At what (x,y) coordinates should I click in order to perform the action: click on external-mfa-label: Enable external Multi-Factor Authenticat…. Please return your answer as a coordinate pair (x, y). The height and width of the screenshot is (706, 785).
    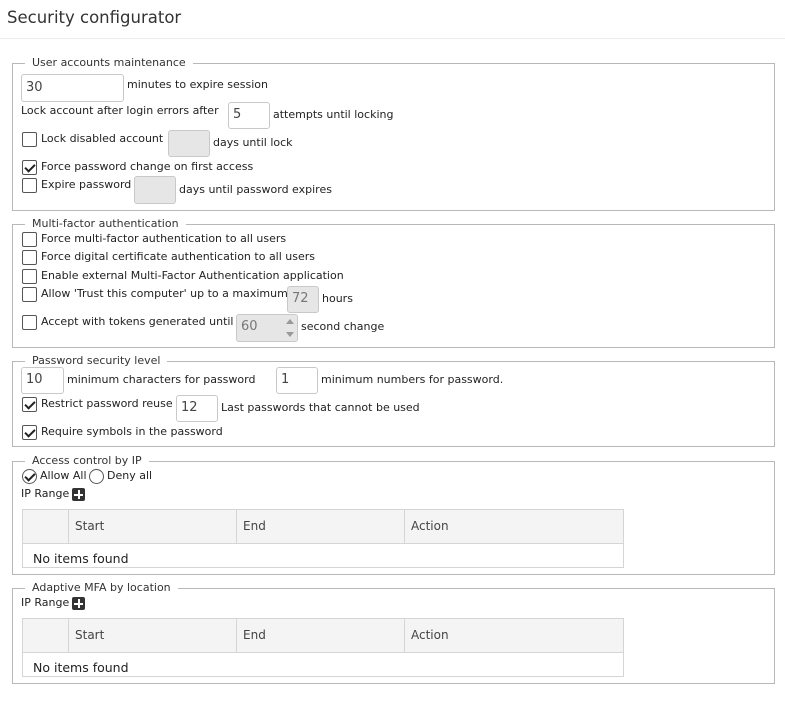
    Looking at the image, I should click on (192, 275).